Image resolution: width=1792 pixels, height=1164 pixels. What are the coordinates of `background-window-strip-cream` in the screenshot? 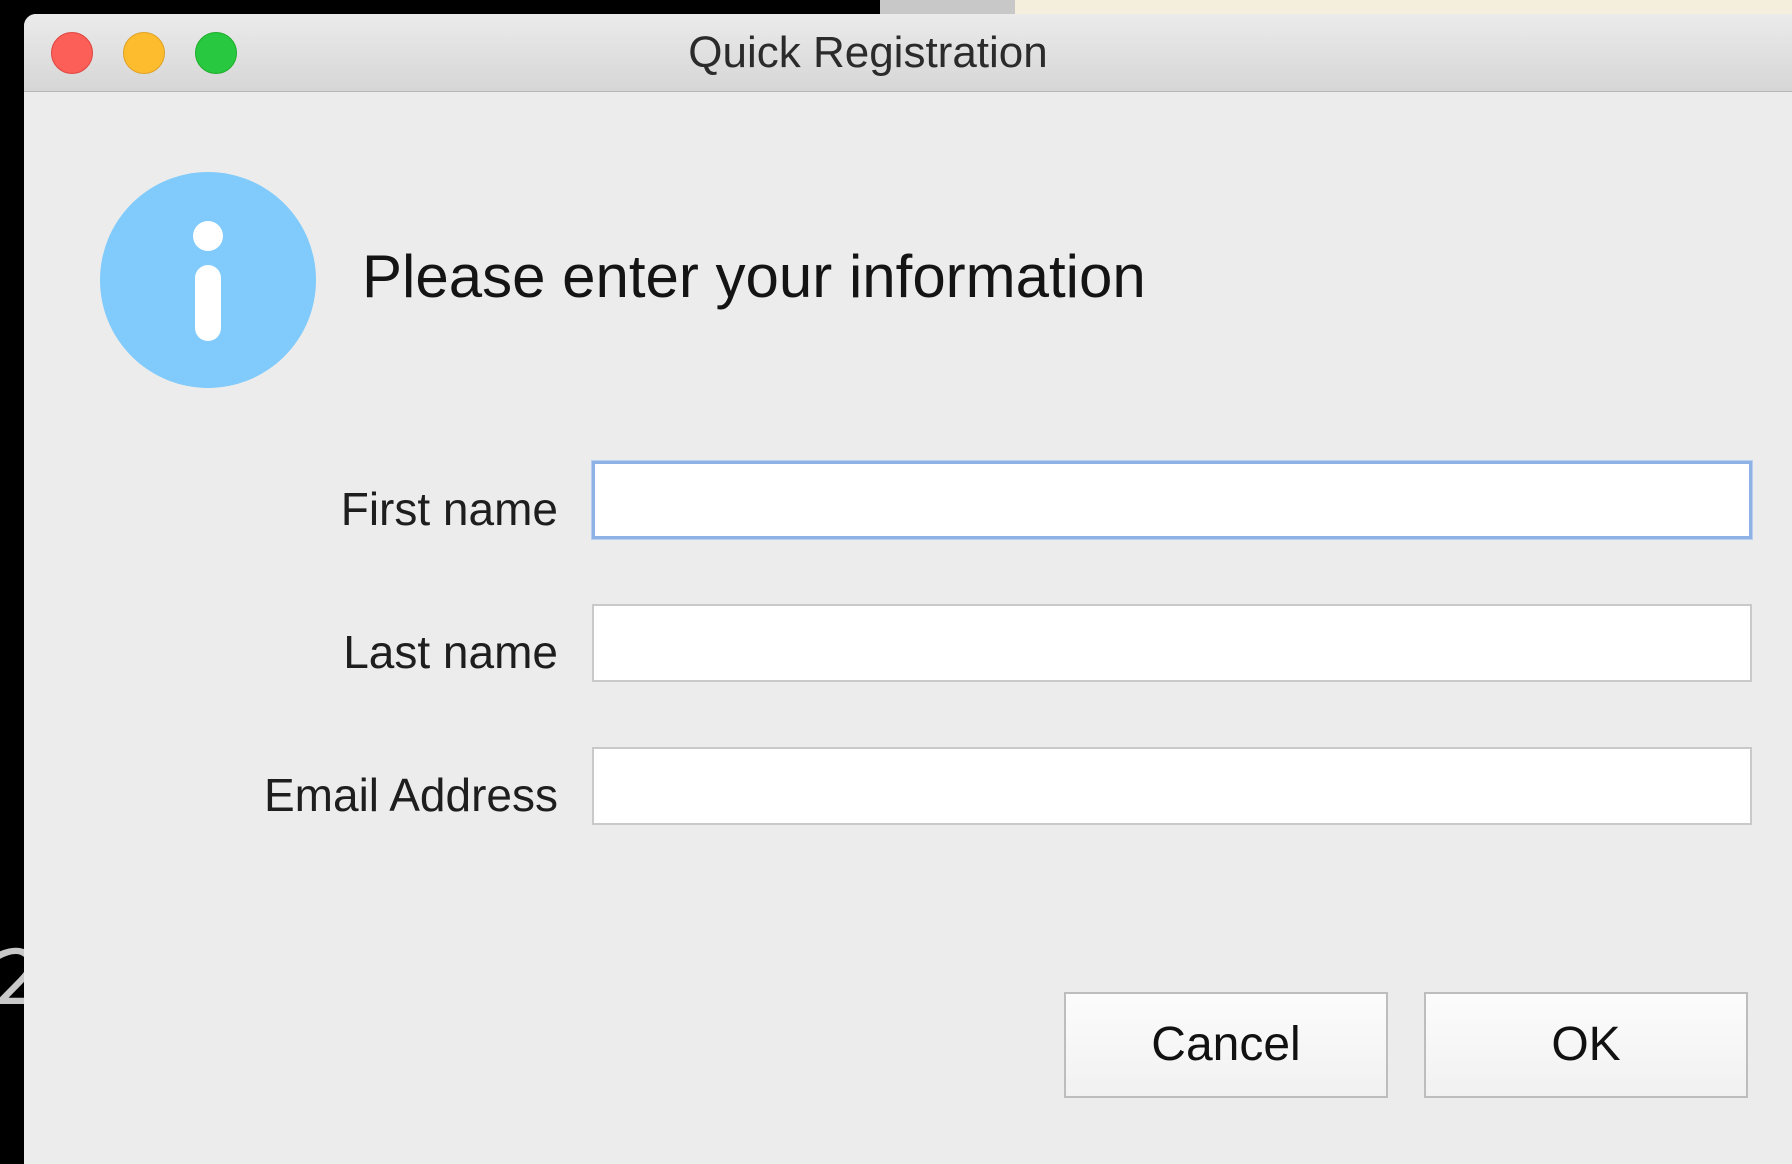 It's located at (1403, 7).